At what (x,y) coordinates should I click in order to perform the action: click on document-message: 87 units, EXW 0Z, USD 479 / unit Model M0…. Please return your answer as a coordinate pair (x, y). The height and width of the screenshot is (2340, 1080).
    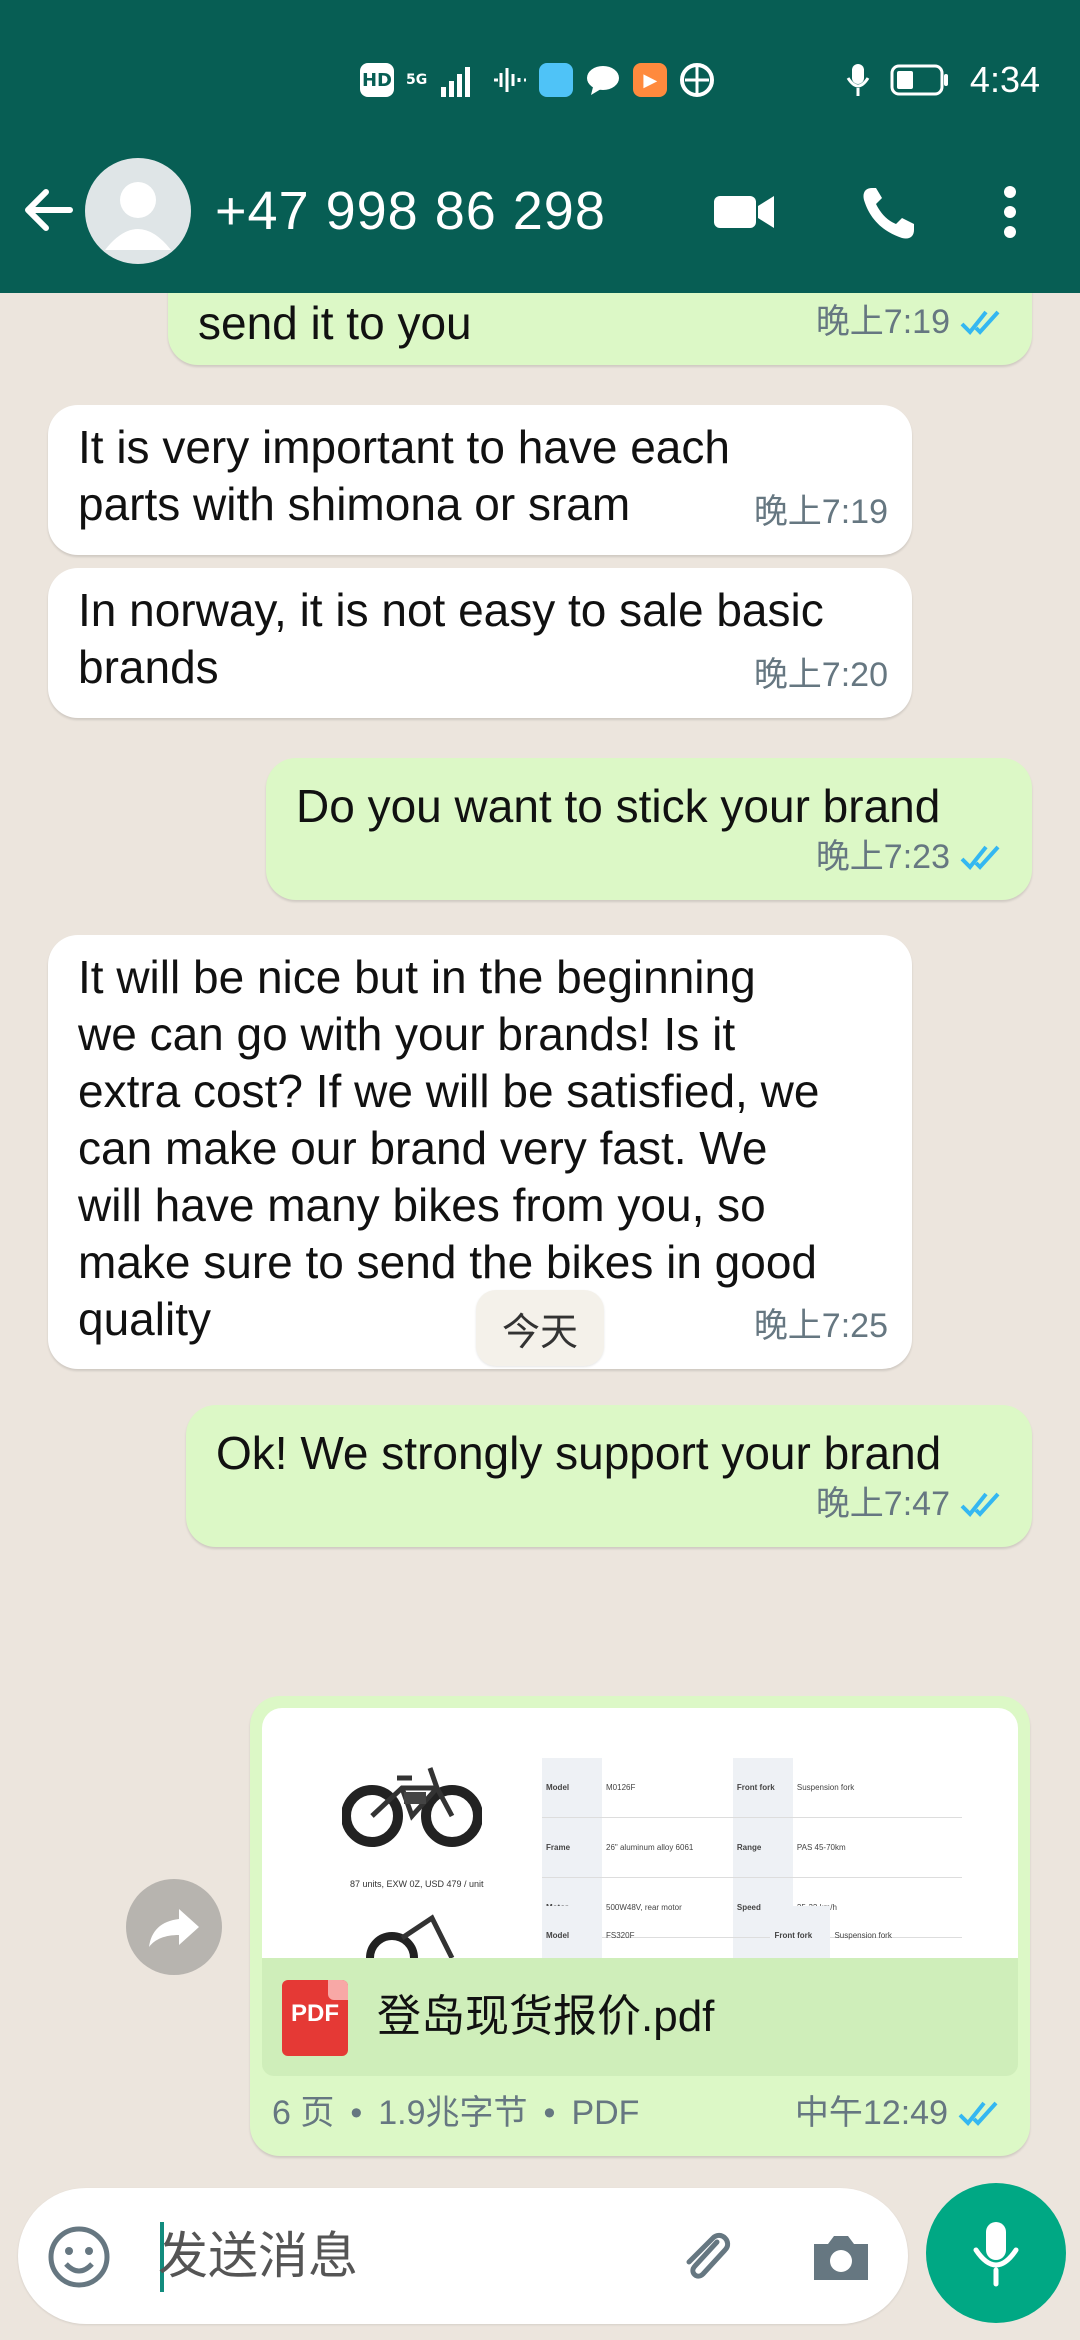
    Looking at the image, I should click on (640, 1926).